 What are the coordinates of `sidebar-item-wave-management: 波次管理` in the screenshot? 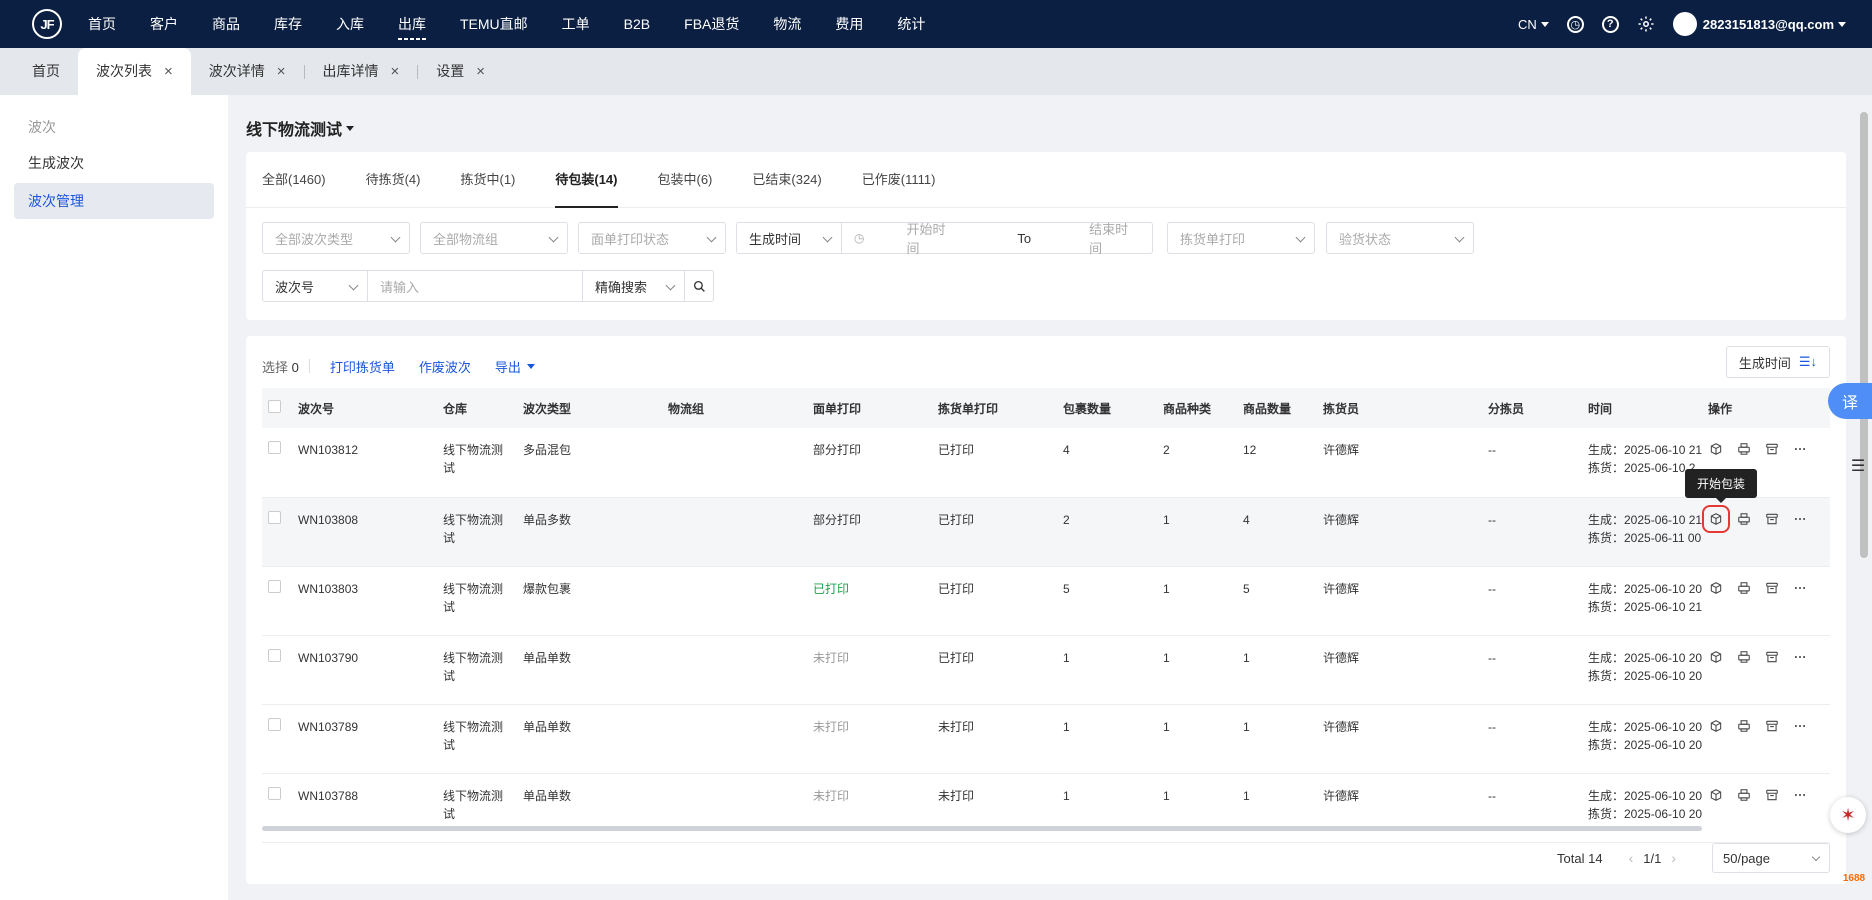 It's located at (114, 201).